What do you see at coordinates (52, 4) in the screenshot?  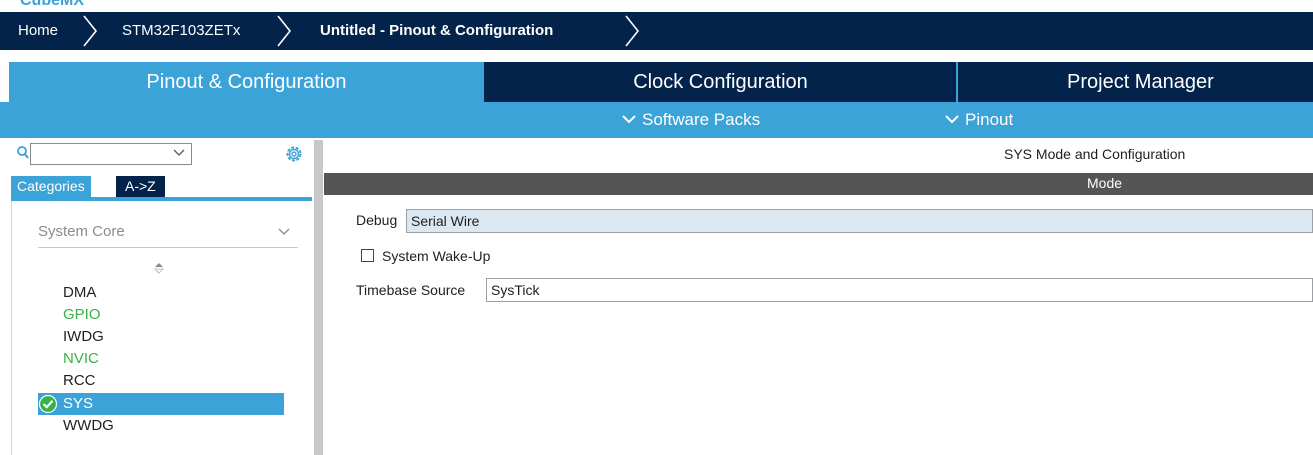 I see `app-logo: CubeMX` at bounding box center [52, 4].